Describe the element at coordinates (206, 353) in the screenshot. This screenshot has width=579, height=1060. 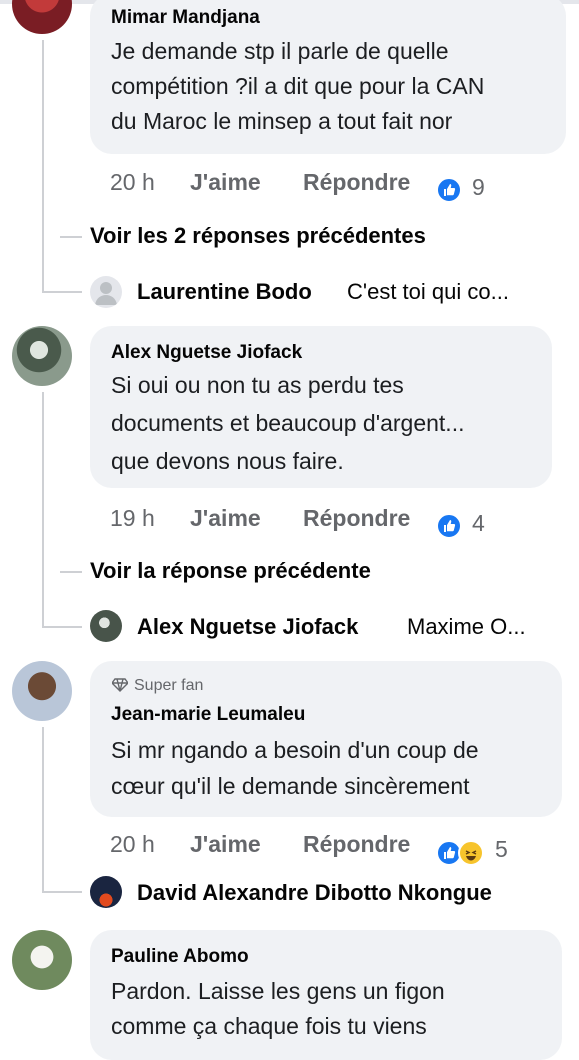
I see `comment-author: Alex Nguetse Jiofack` at that location.